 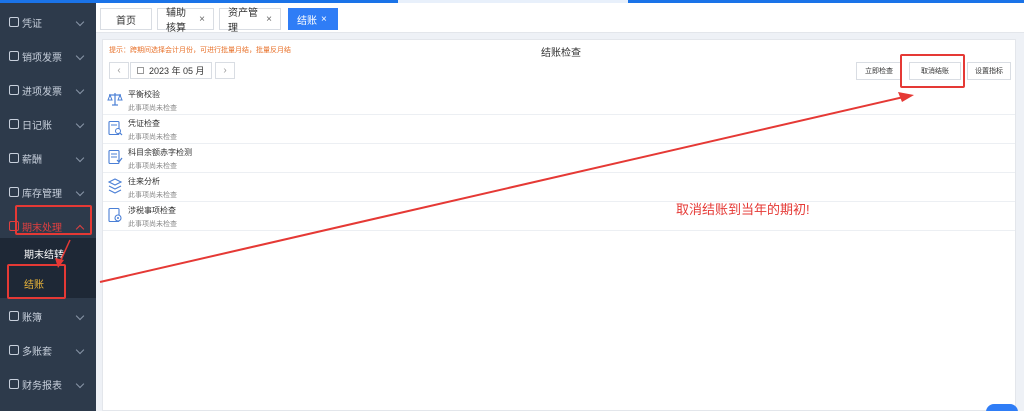 I want to click on sidebar-item-label: 薪酬, so click(x=32, y=160).